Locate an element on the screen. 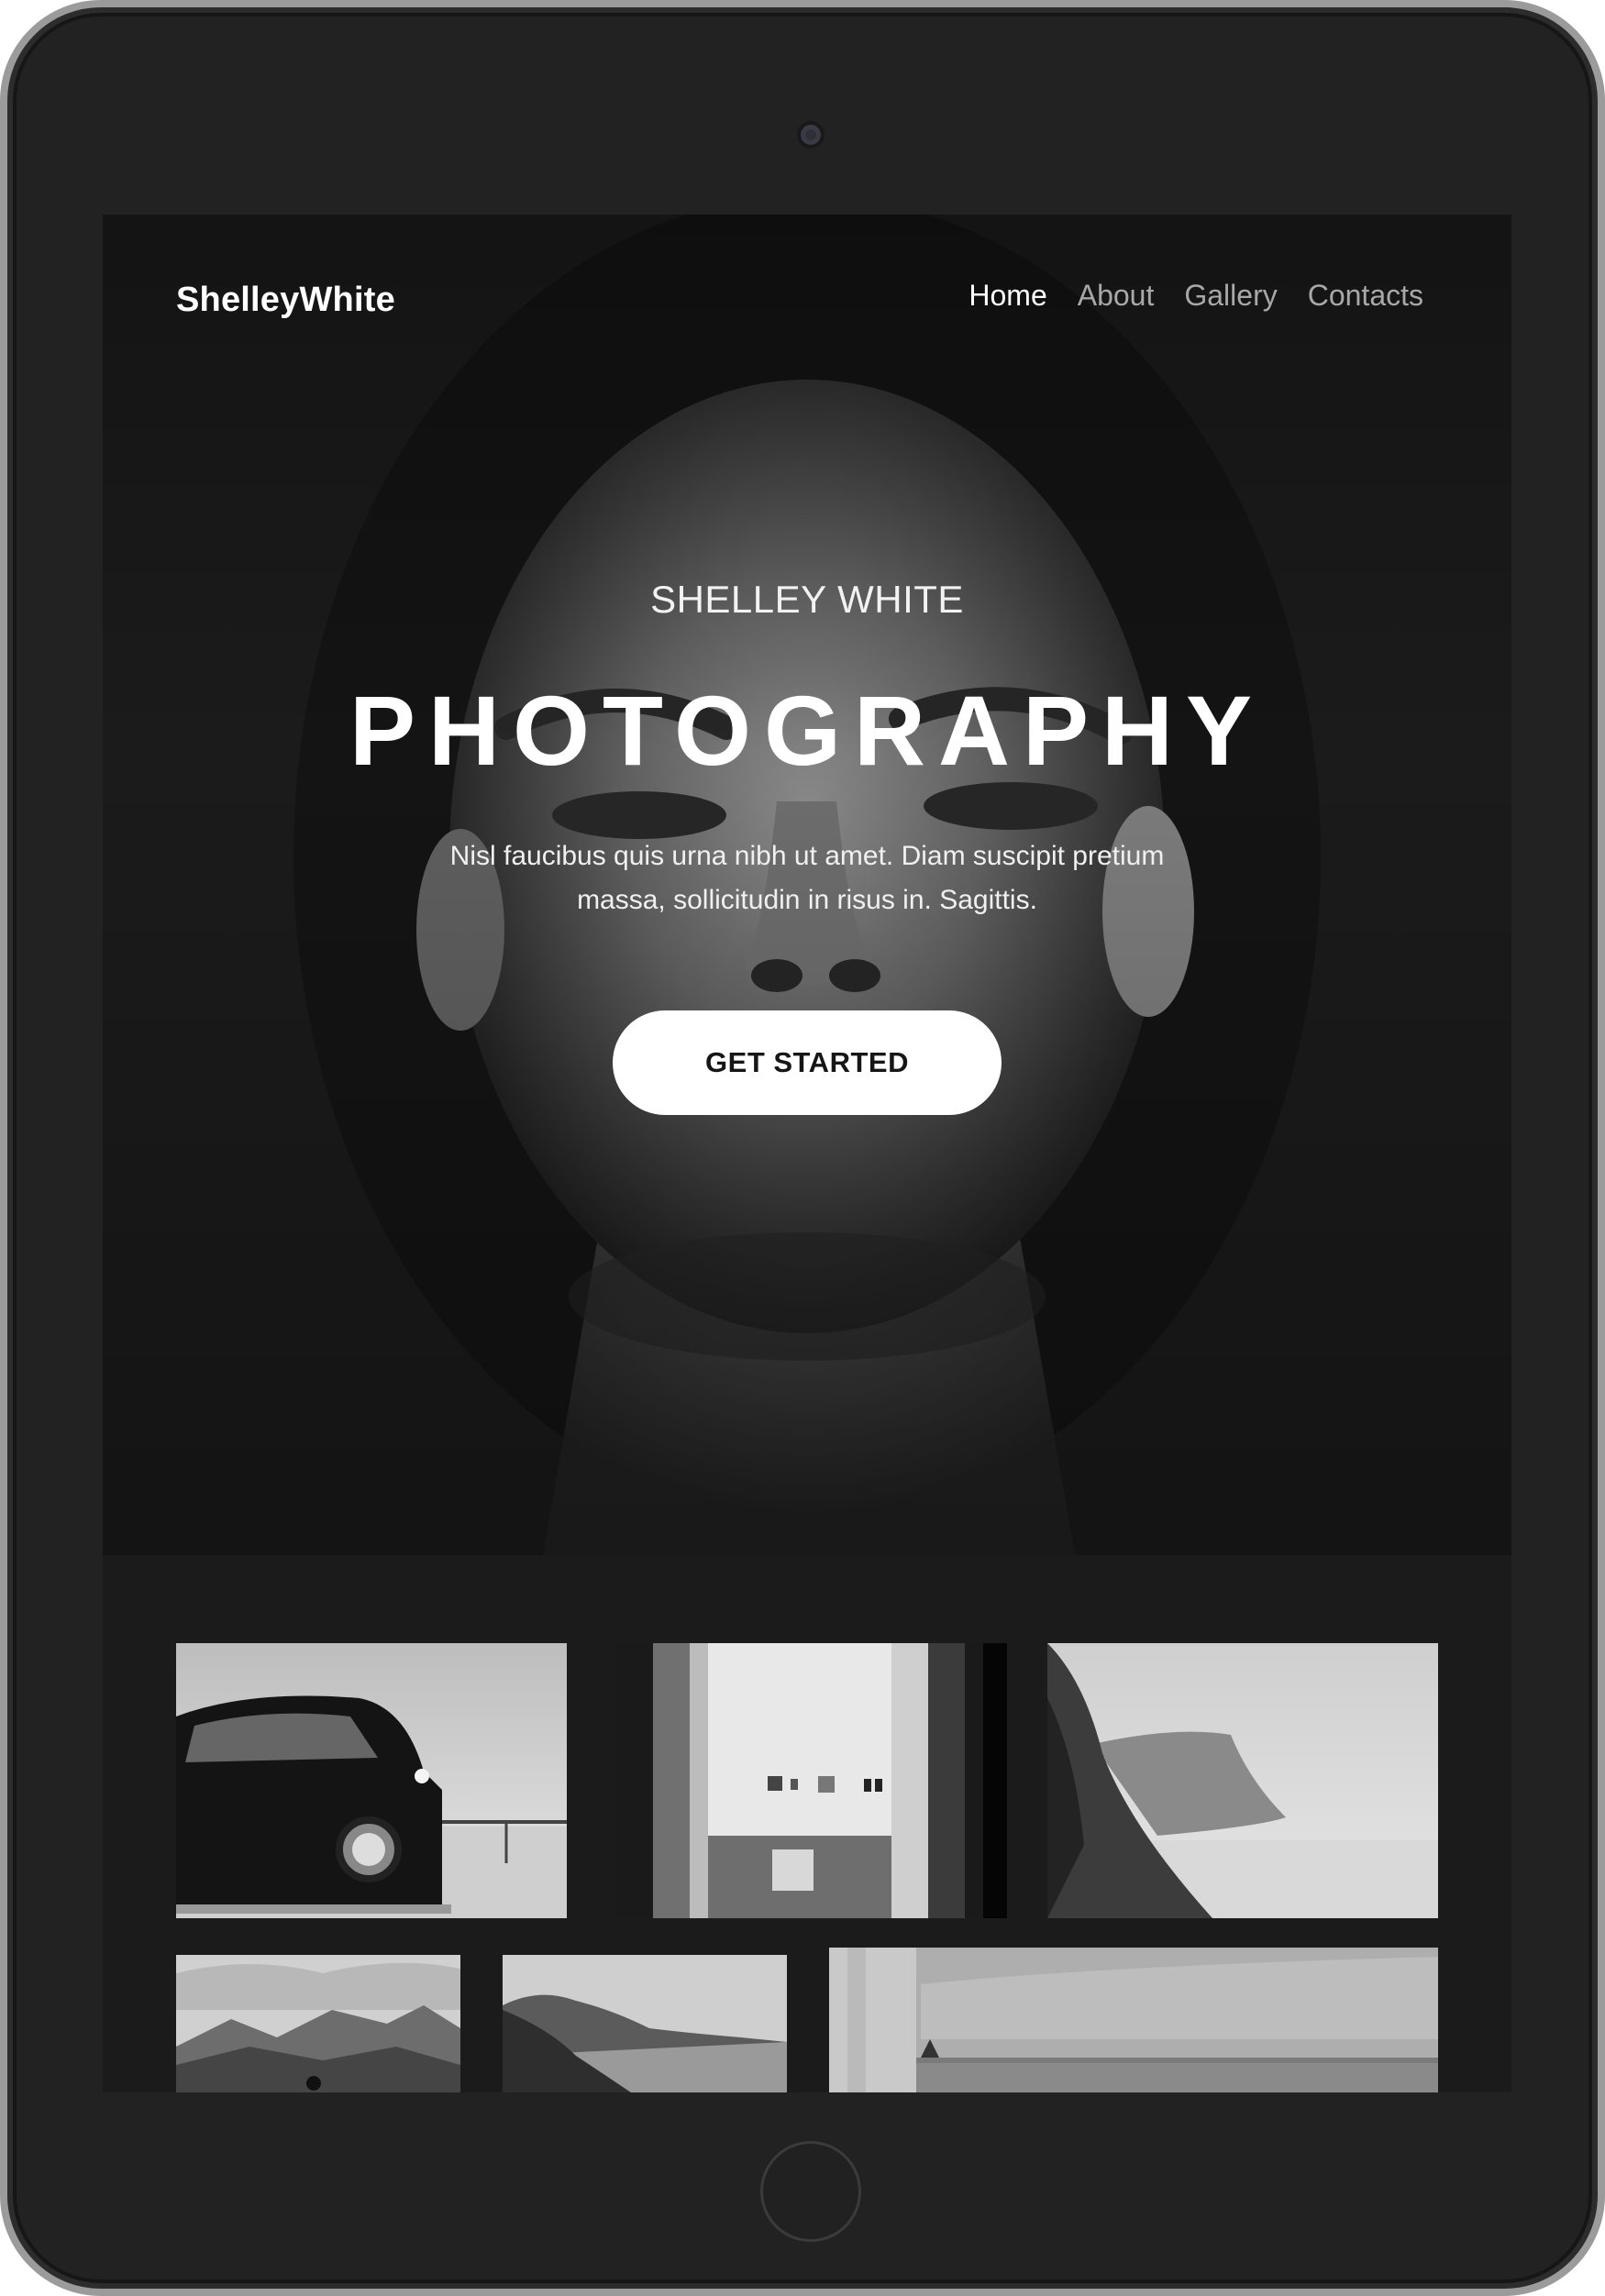  nav-home: Home is located at coordinates (1007, 296).